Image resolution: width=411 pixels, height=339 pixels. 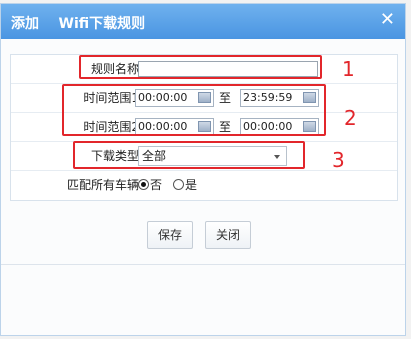 I want to click on close-icon: ✕, so click(x=387, y=20).